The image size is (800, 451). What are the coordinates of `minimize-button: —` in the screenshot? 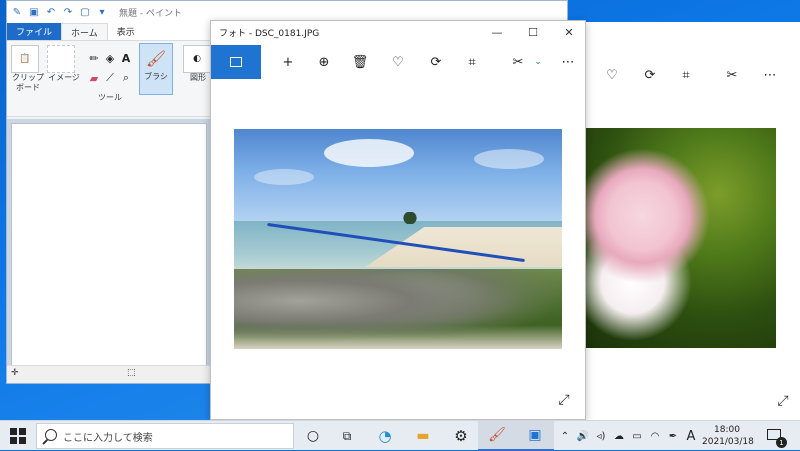 It's located at (497, 32).